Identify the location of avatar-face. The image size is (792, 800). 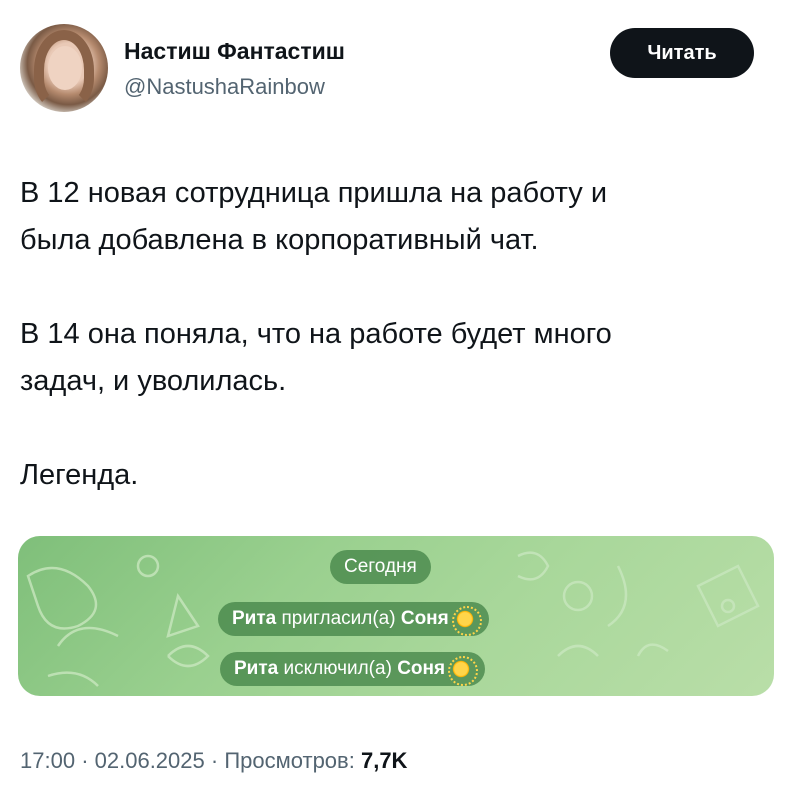
(65, 68).